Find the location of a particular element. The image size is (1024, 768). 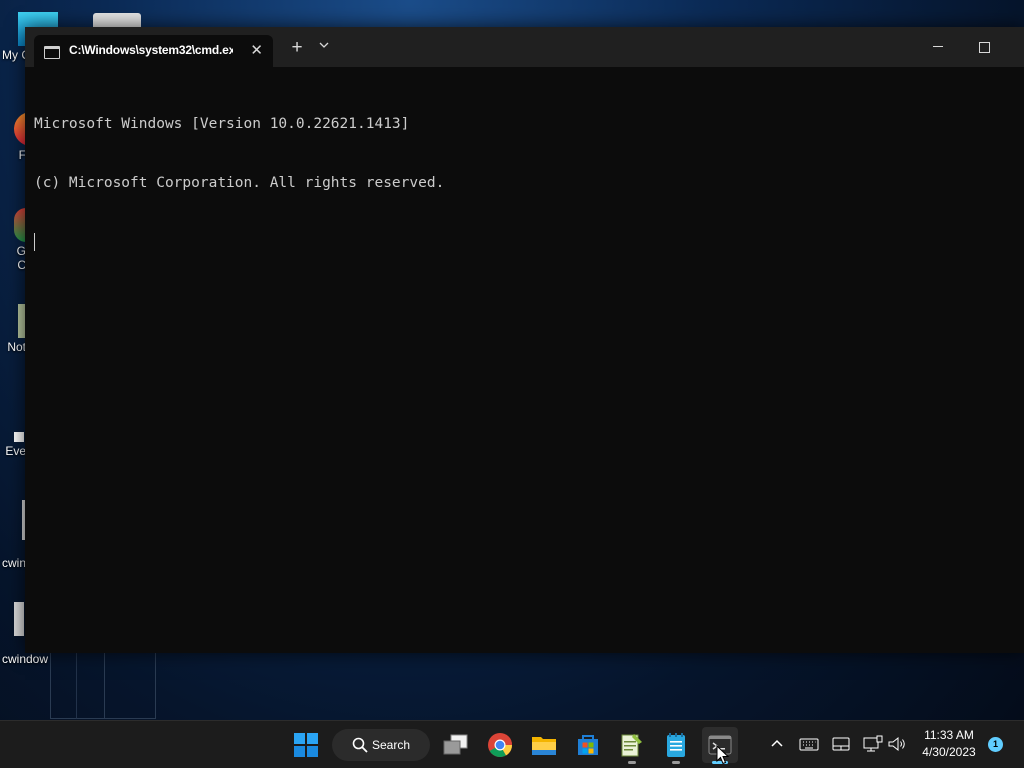

search-label: Search is located at coordinates (391, 745).